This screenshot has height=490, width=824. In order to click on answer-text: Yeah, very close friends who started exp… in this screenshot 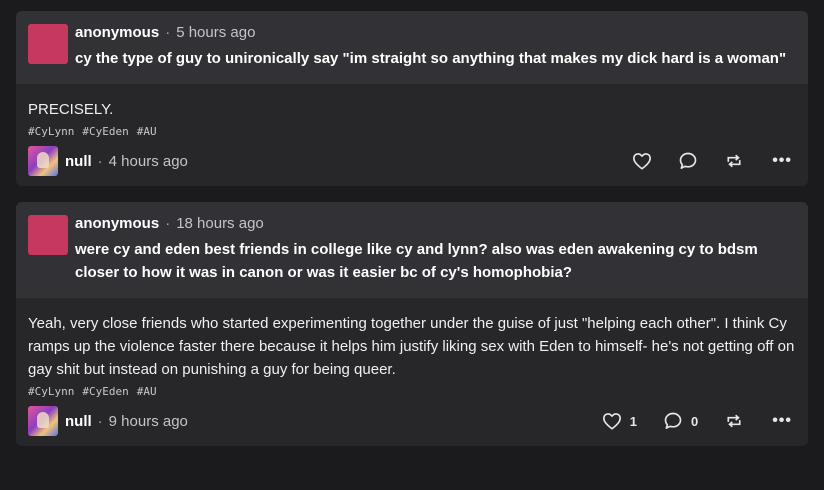, I will do `click(411, 346)`.